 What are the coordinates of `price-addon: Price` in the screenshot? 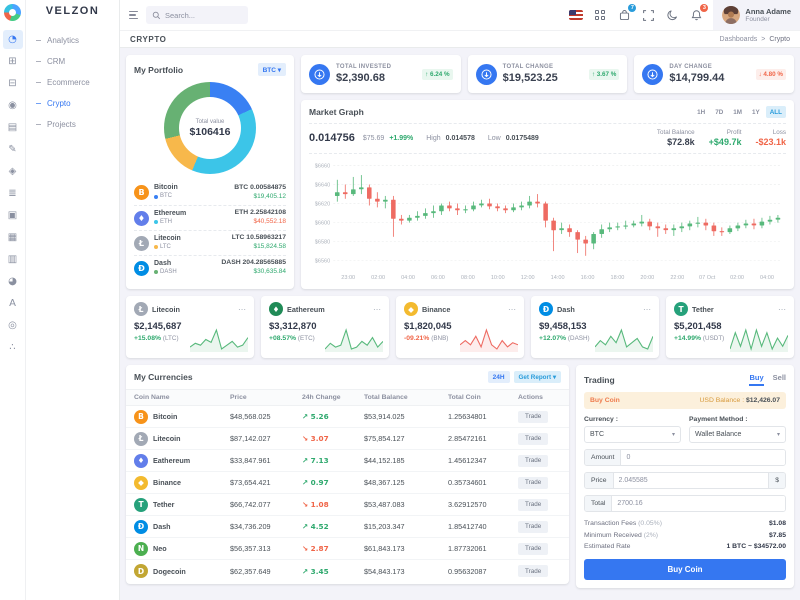 It's located at (599, 480).